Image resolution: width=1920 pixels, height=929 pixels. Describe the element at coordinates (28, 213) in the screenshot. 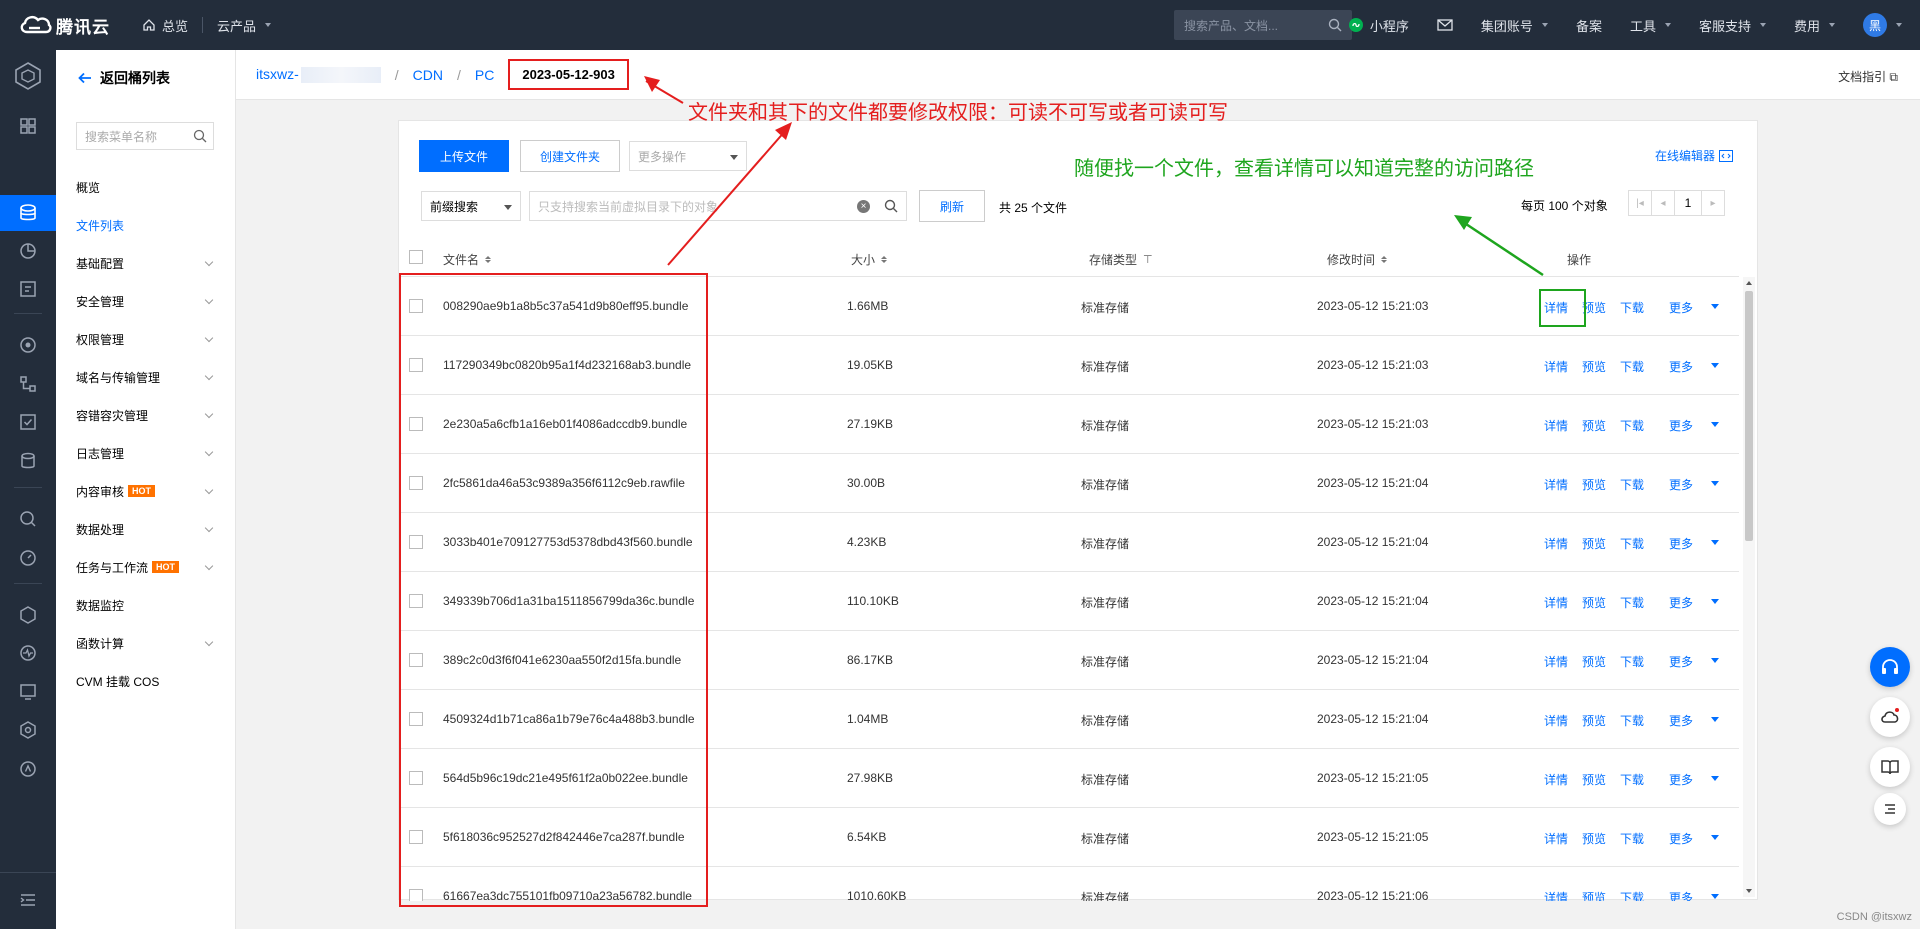

I see `storage-icon` at that location.